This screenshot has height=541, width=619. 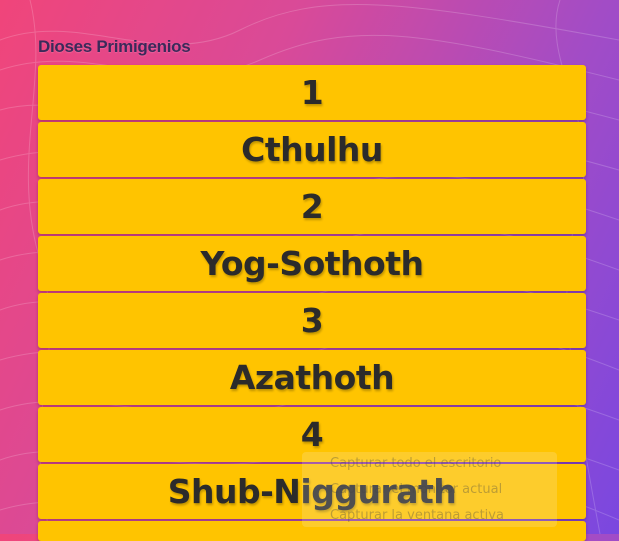 I want to click on tile-label: 3, so click(x=312, y=320).